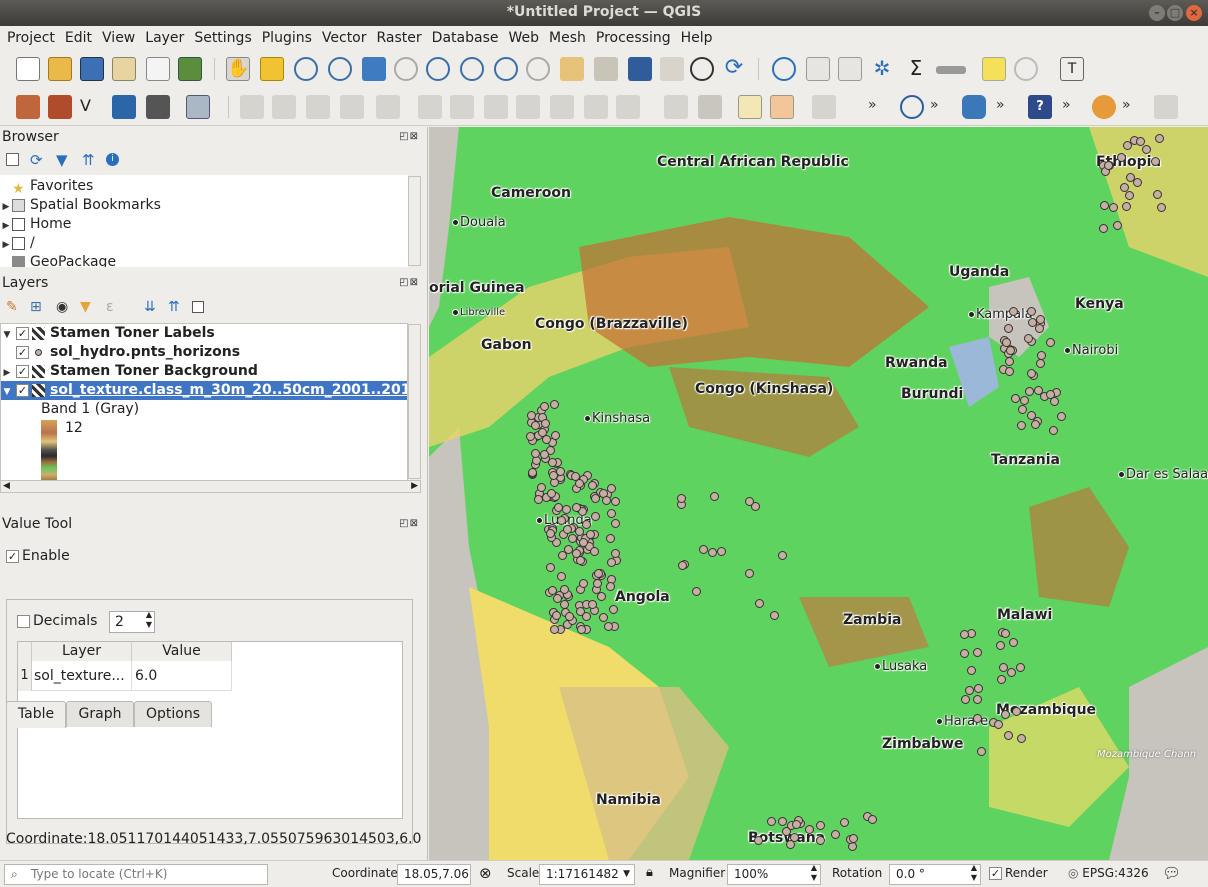 The height and width of the screenshot is (887, 1208). What do you see at coordinates (150, 307) in the screenshot?
I see `expand-all-icon: ⇊` at bounding box center [150, 307].